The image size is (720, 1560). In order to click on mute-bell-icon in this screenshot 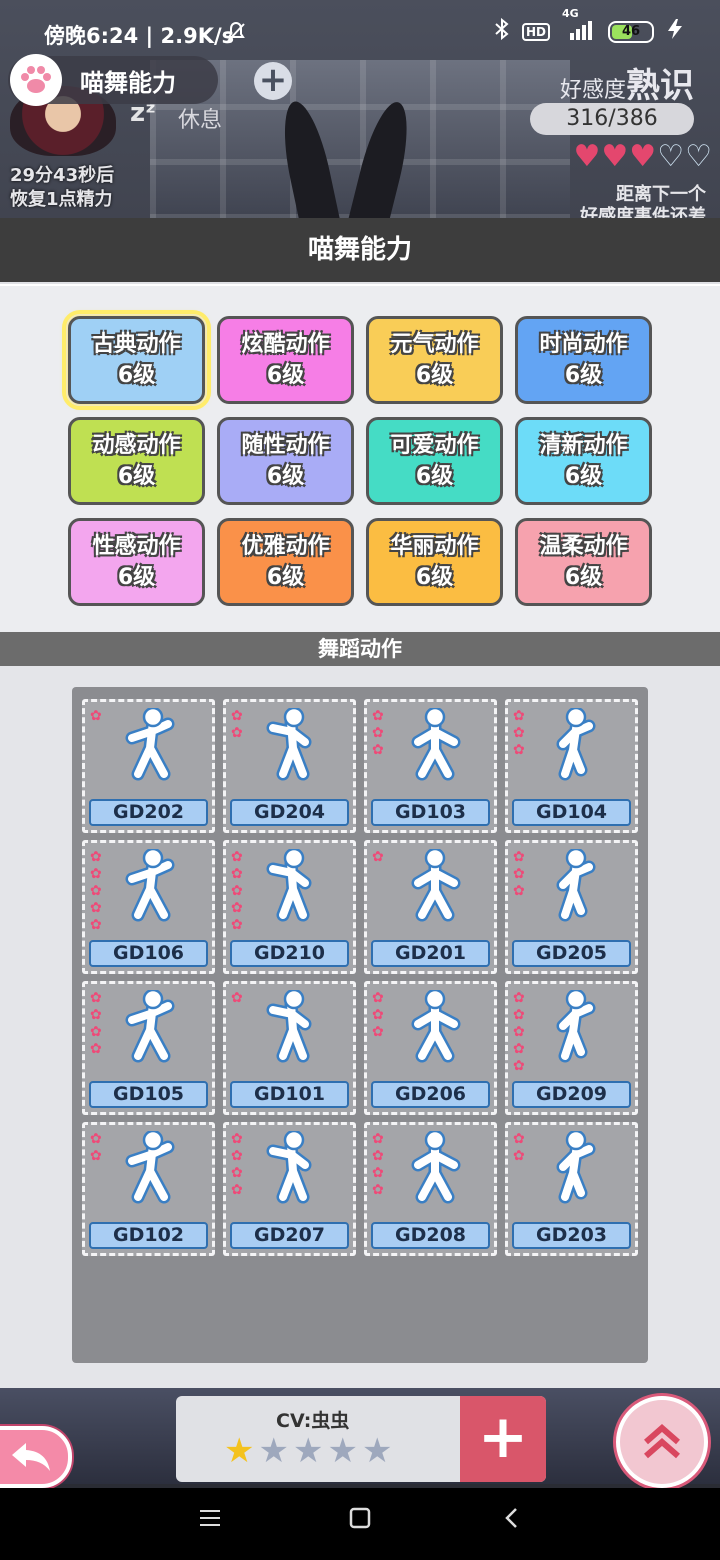, I will do `click(236, 34)`.